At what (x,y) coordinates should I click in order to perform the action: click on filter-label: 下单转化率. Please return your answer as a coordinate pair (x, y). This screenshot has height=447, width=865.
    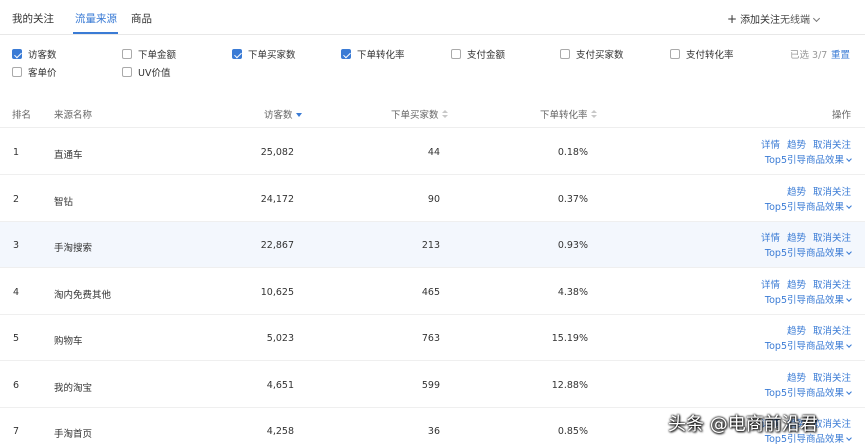
    Looking at the image, I should click on (381, 55).